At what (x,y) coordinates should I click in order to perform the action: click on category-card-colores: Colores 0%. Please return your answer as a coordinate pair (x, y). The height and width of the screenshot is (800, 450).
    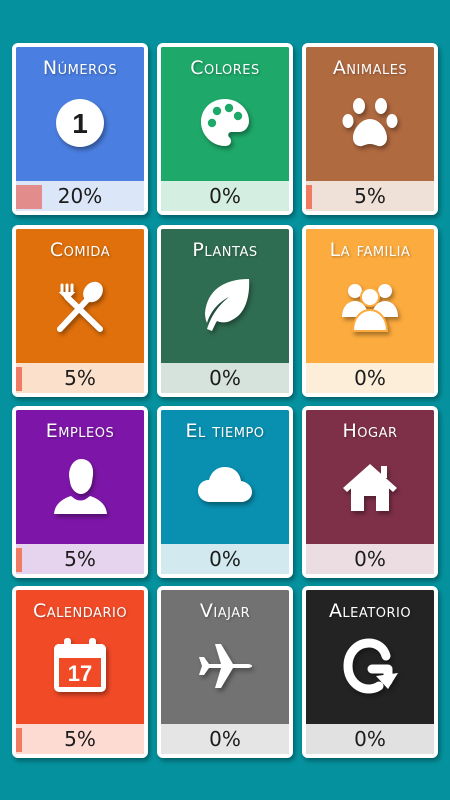
    Looking at the image, I should click on (225, 129).